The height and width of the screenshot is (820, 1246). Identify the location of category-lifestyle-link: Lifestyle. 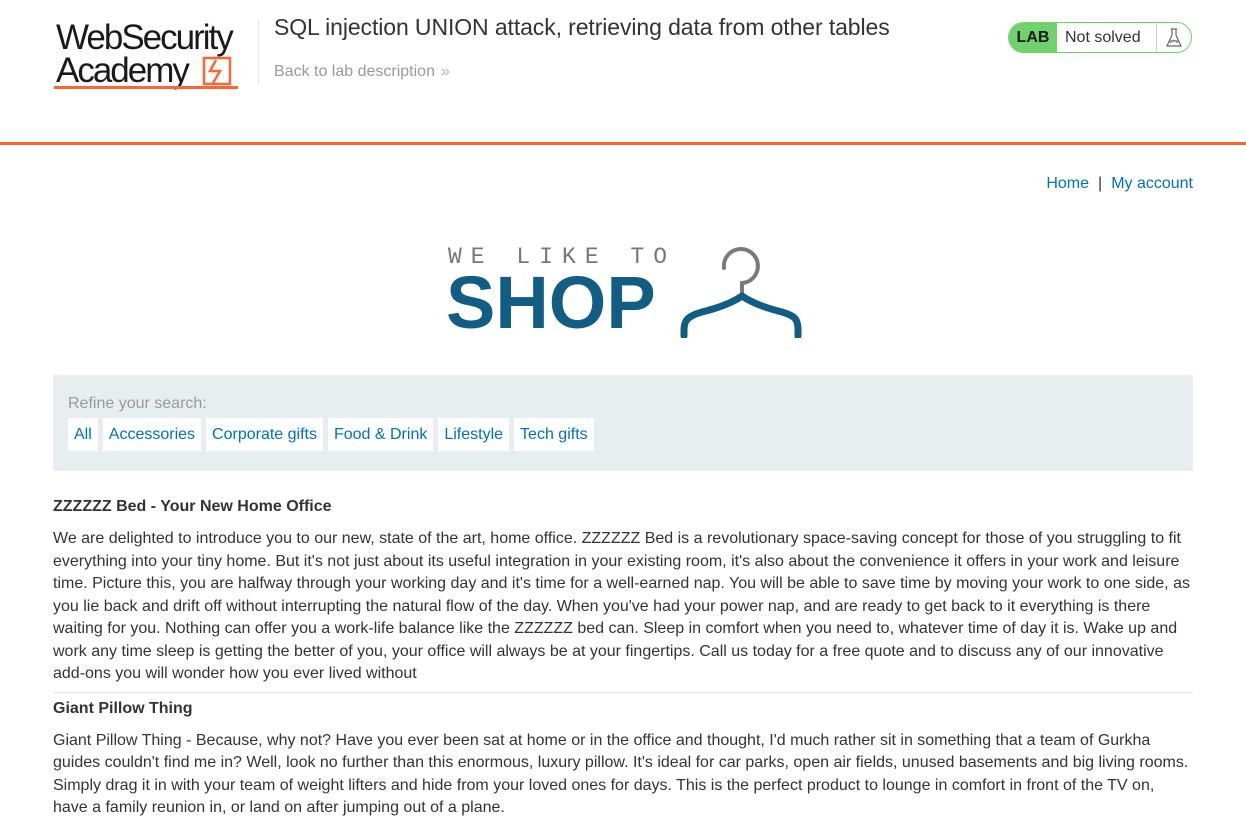
(474, 434).